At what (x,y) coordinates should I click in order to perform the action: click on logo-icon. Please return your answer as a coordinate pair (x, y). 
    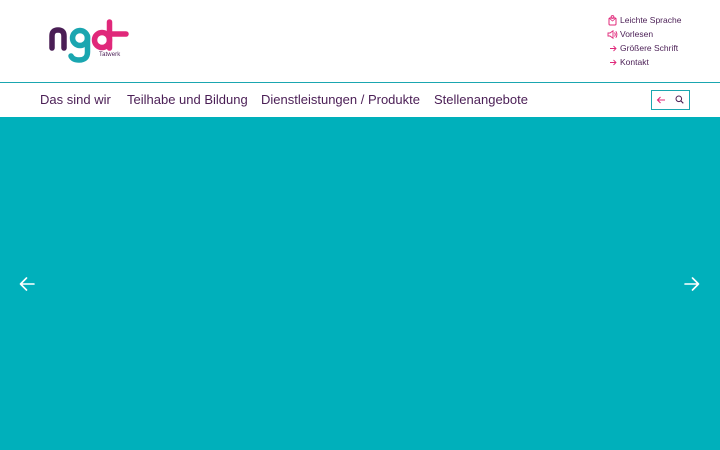
    Looking at the image, I should click on (89, 41).